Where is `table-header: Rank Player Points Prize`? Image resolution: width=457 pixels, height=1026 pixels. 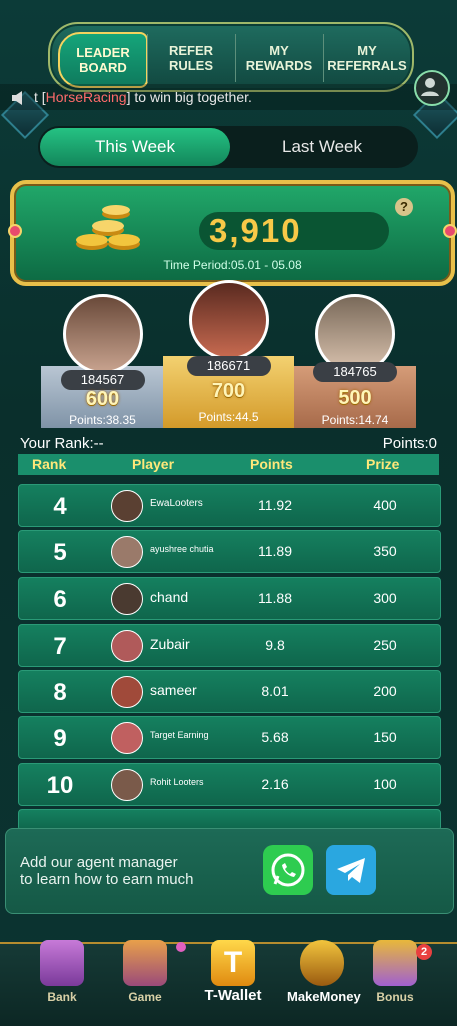 table-header: Rank Player Points Prize is located at coordinates (228, 464).